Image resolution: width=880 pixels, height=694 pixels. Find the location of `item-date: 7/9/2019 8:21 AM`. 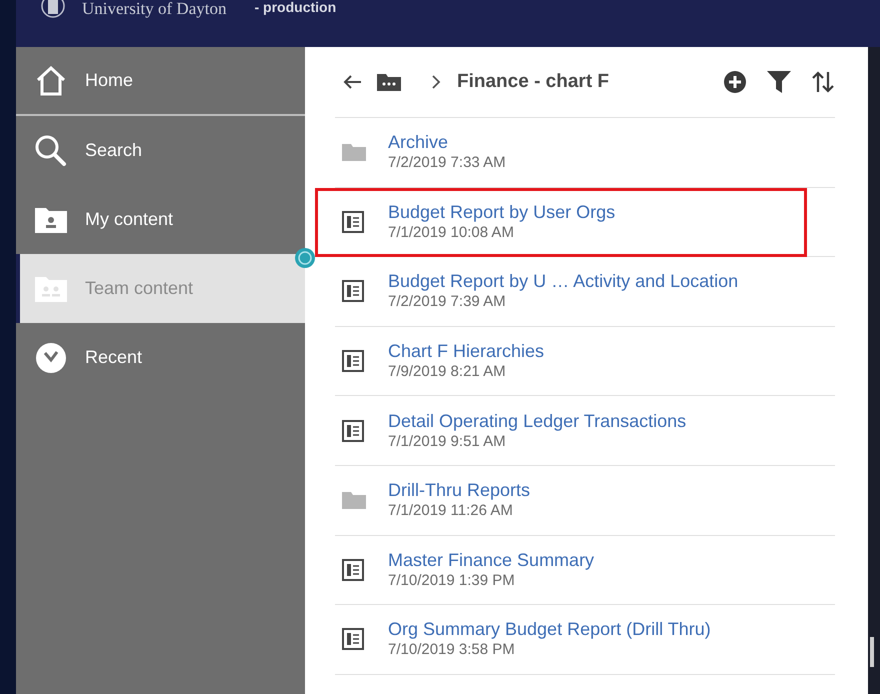

item-date: 7/9/2019 8:21 AM is located at coordinates (447, 372).